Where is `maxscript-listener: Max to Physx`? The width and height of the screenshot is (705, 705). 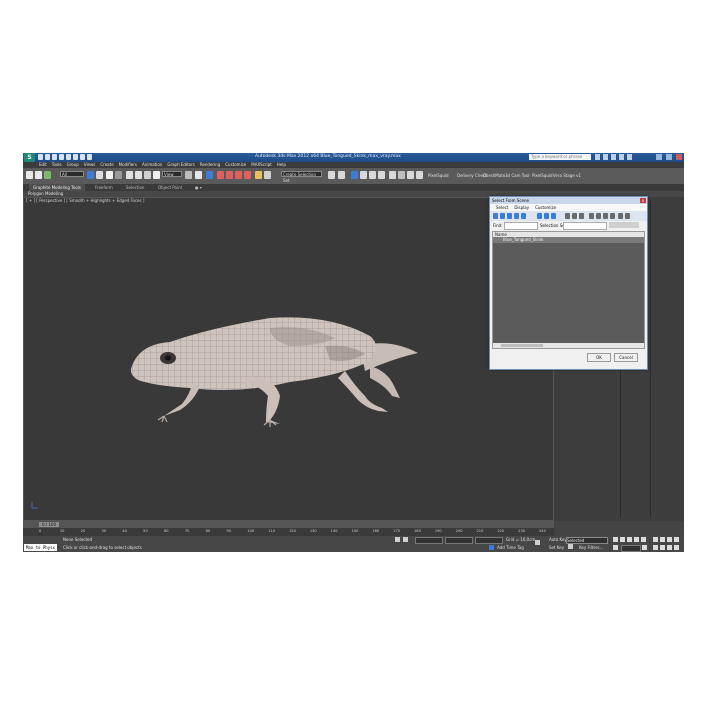
maxscript-listener: Max to Physx is located at coordinates (40, 547).